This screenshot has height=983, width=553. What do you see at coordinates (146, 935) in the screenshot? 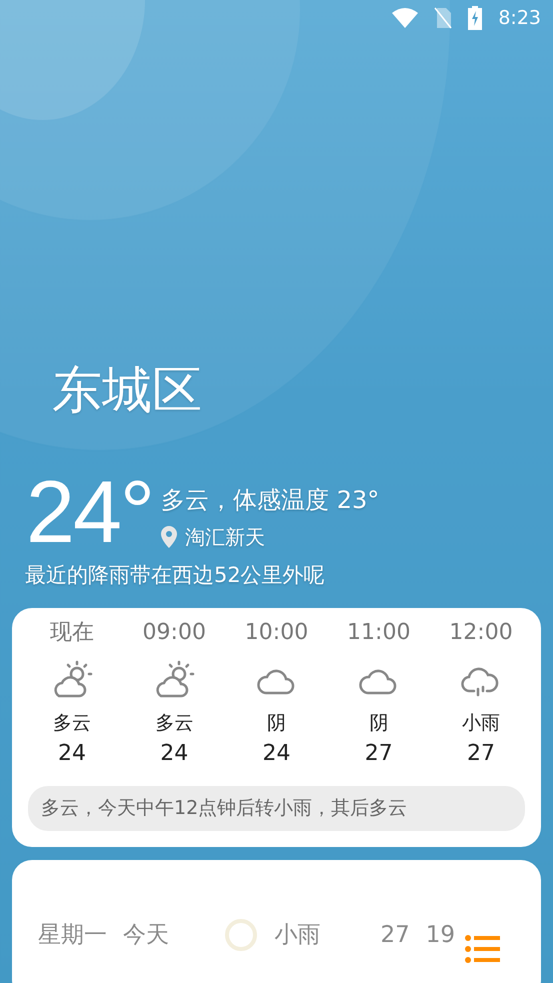
I see `day-label: 今天` at bounding box center [146, 935].